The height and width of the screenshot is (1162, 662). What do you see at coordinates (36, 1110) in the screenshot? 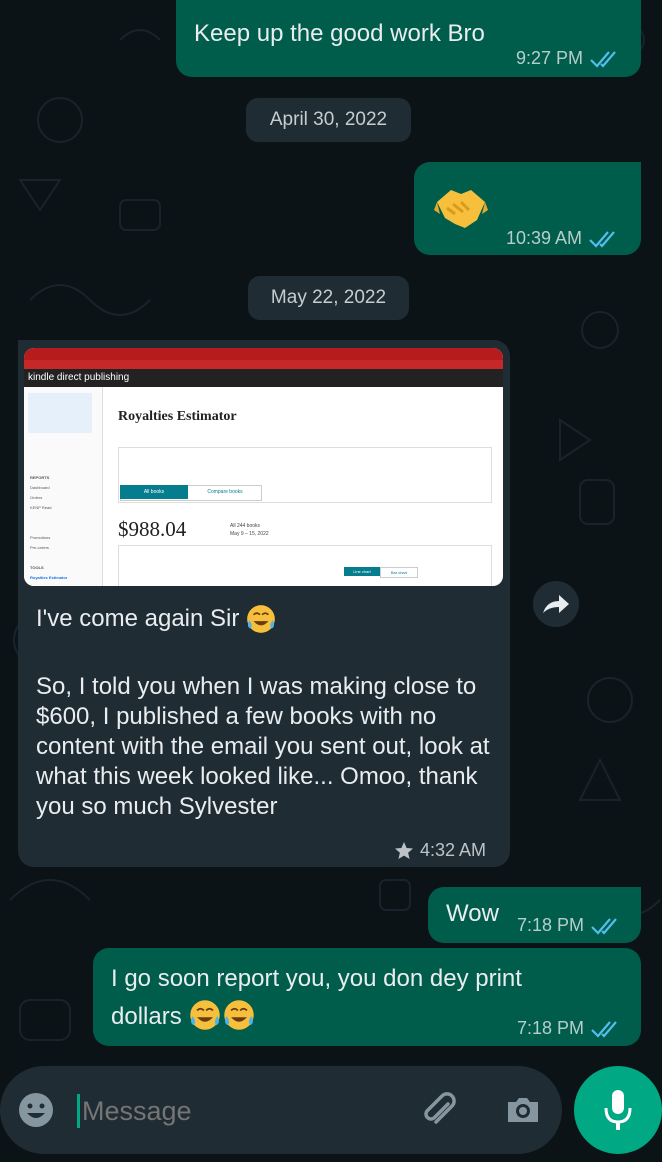
I see `emoji-icon` at bounding box center [36, 1110].